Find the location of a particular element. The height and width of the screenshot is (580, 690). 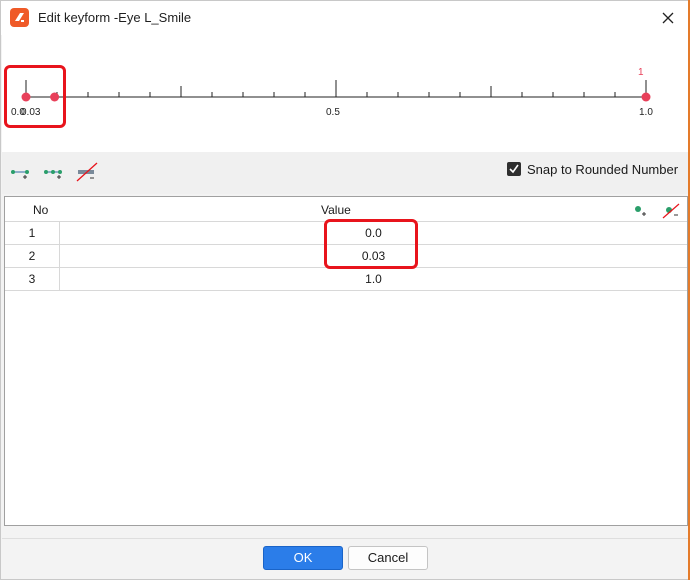

remove-row-button is located at coordinates (671, 211).